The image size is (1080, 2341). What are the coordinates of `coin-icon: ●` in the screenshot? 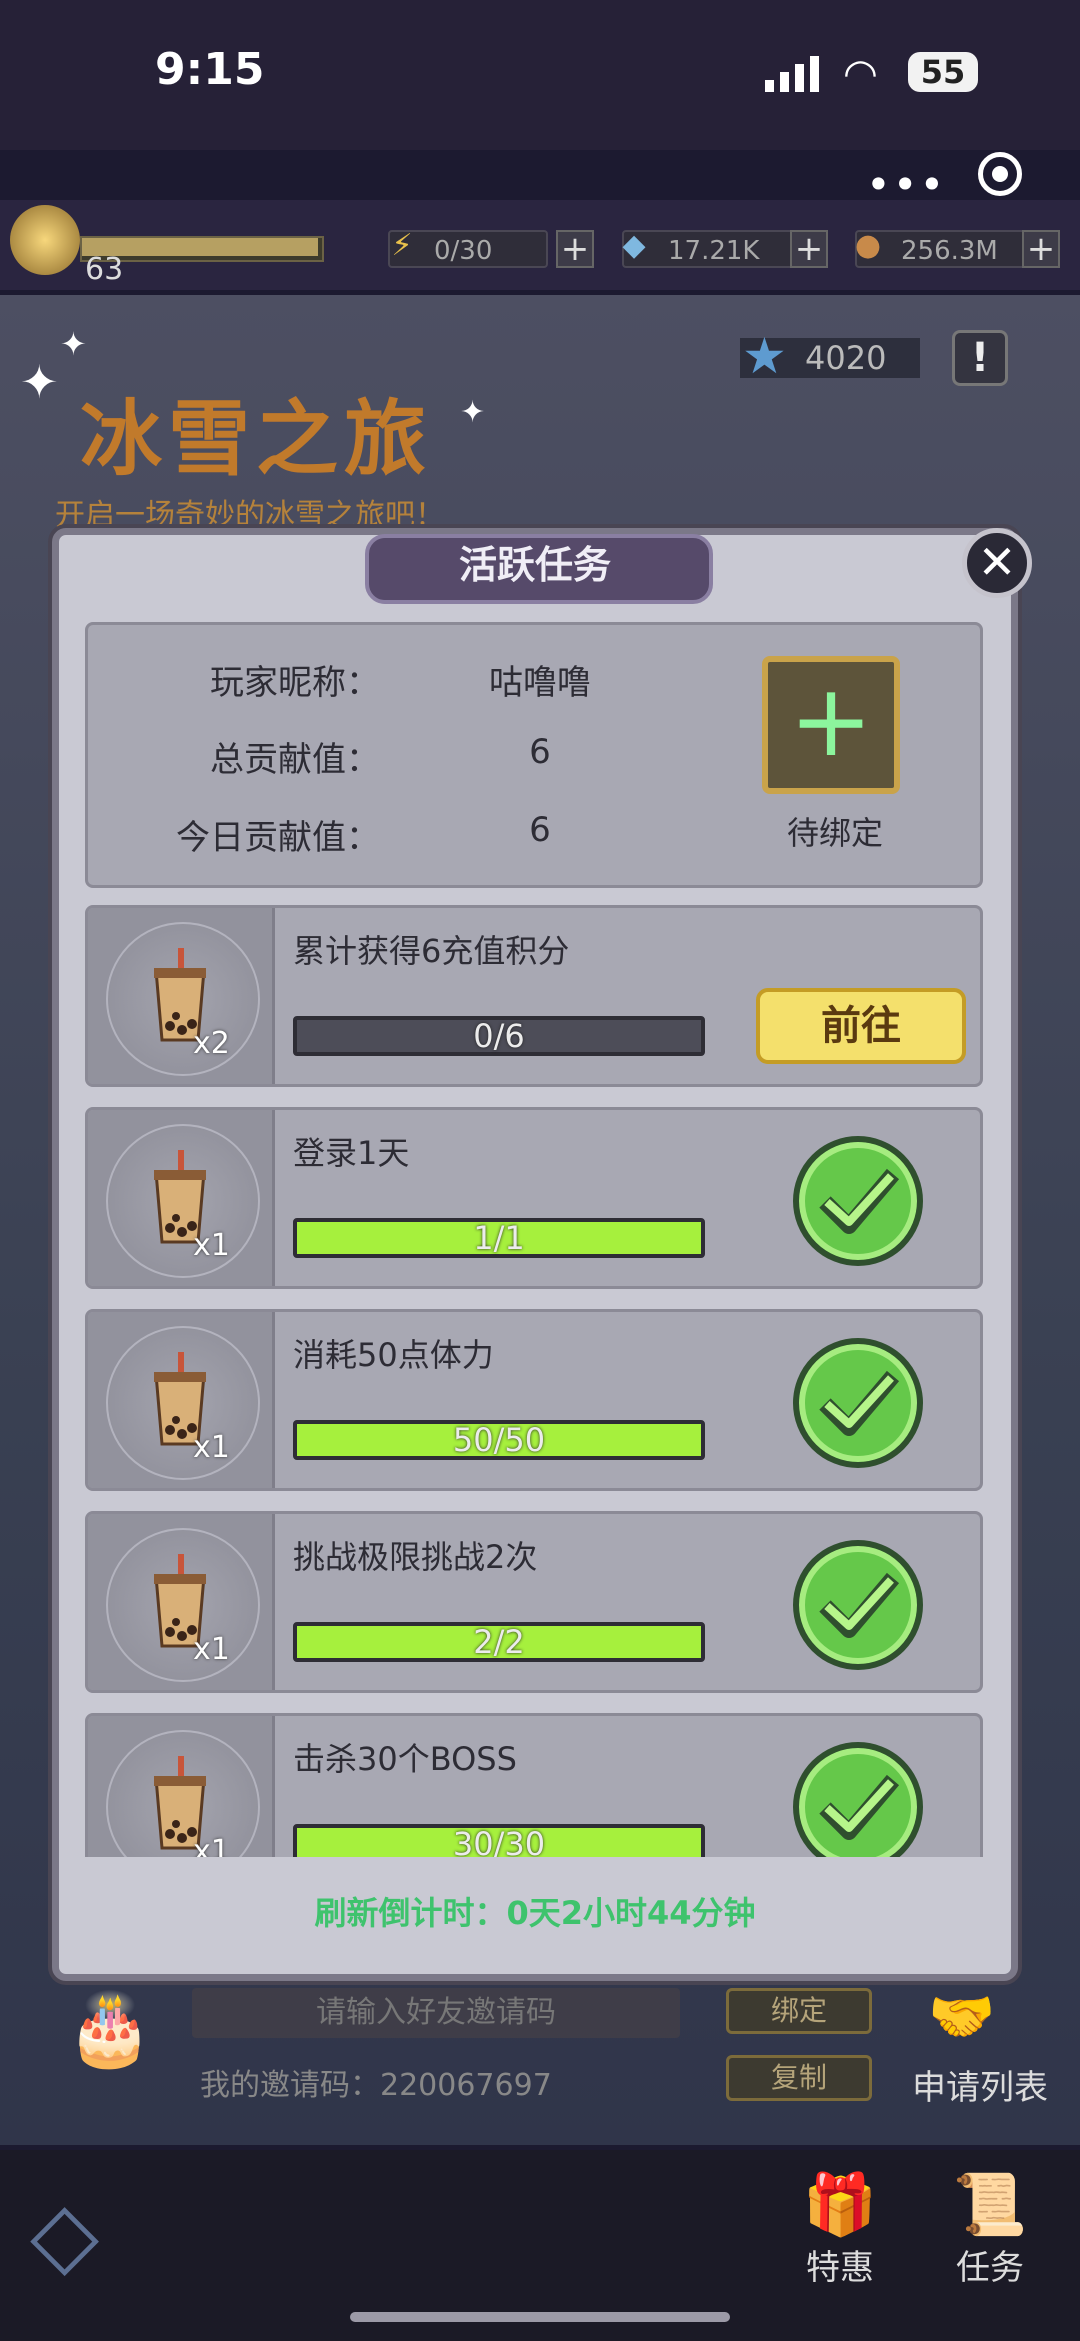 It's located at (868, 245).